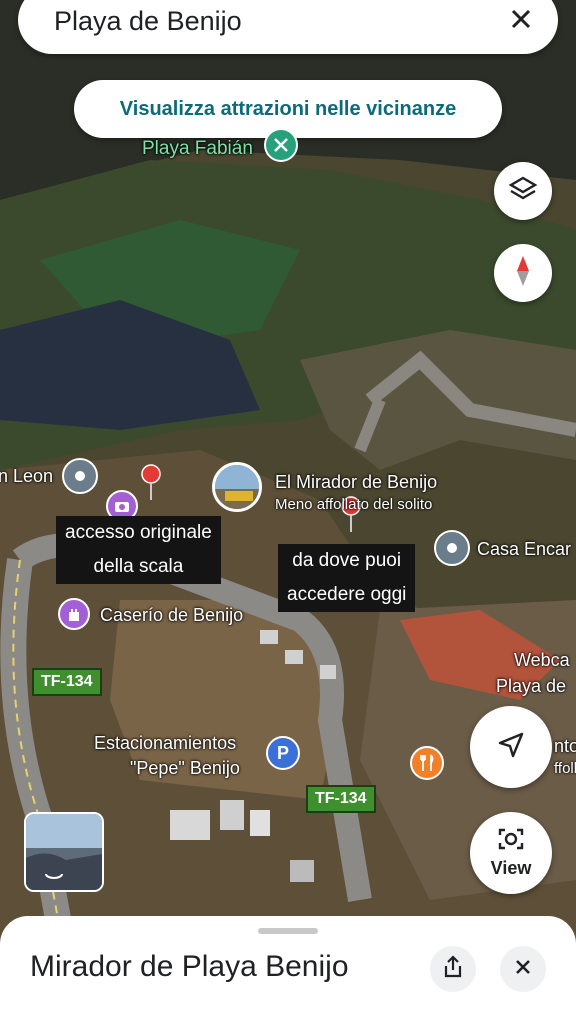  What do you see at coordinates (542, 660) in the screenshot?
I see `webcam-label: Webca` at bounding box center [542, 660].